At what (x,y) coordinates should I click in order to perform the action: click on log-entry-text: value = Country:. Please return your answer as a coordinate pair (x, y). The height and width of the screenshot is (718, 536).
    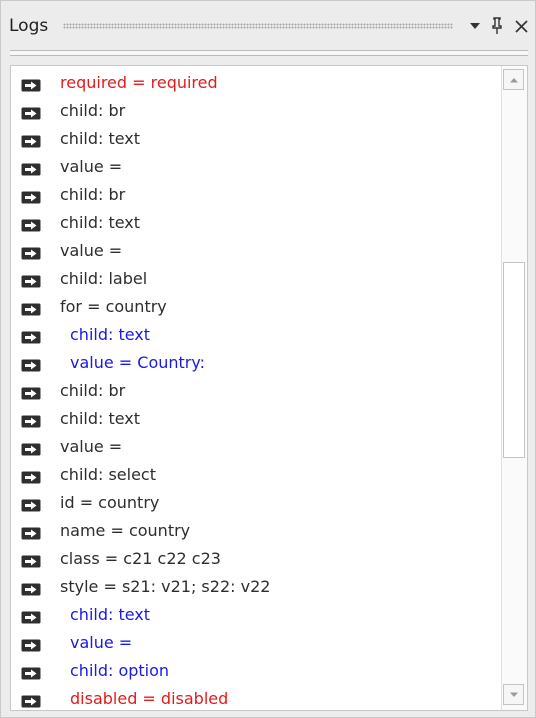
    Looking at the image, I should click on (138, 362).